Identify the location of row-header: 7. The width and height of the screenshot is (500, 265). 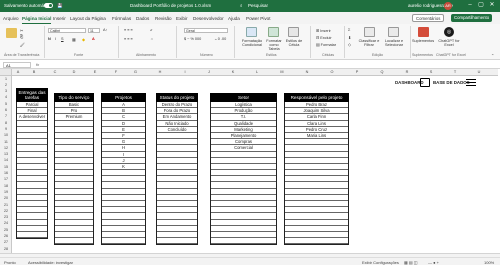
(6, 116).